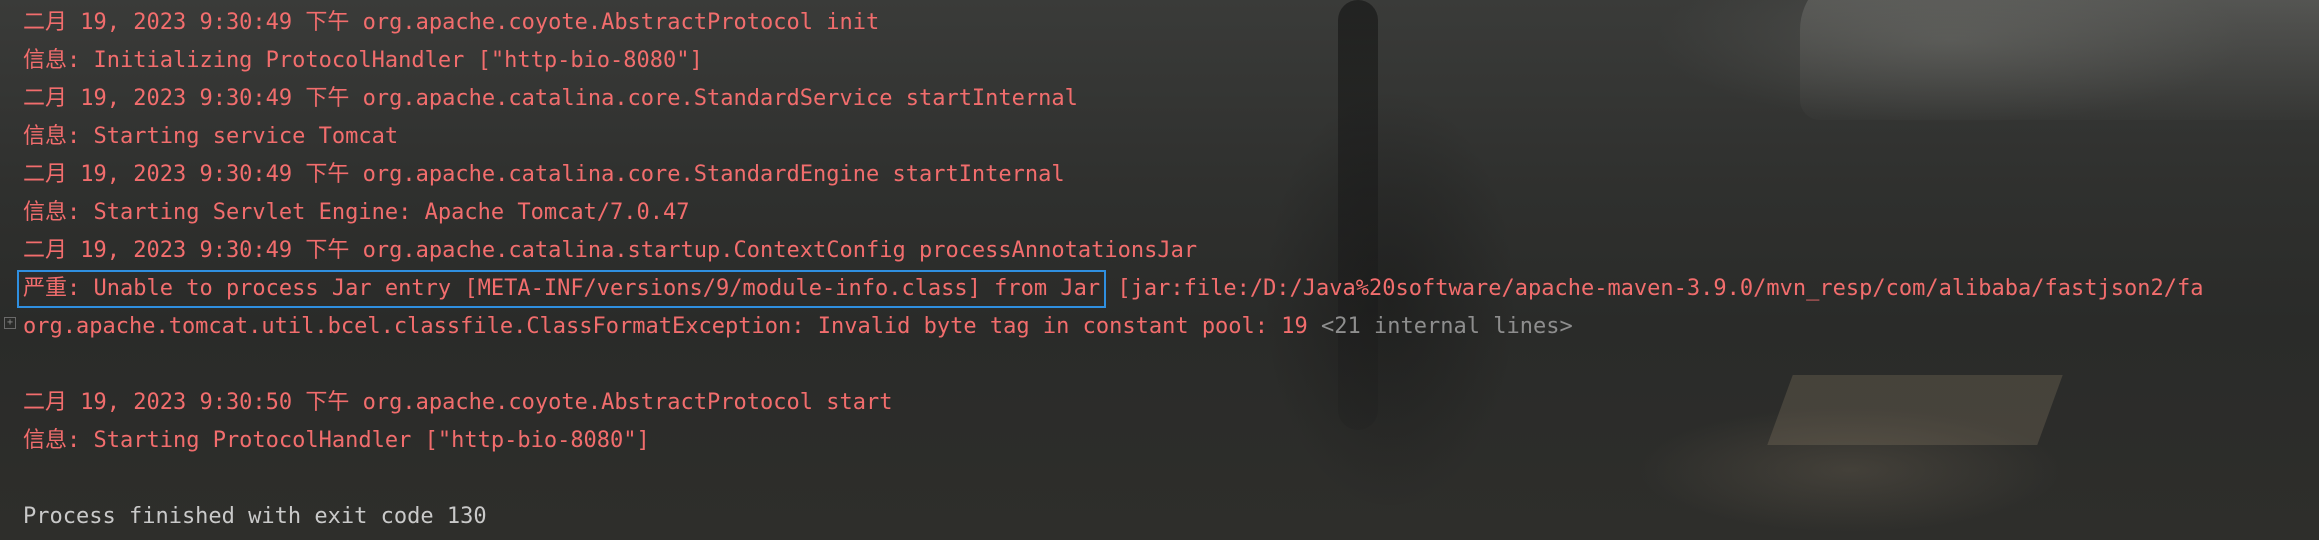 This screenshot has width=2319, height=540. I want to click on log-line: 信息: Starting service Tomcat, so click(211, 136).